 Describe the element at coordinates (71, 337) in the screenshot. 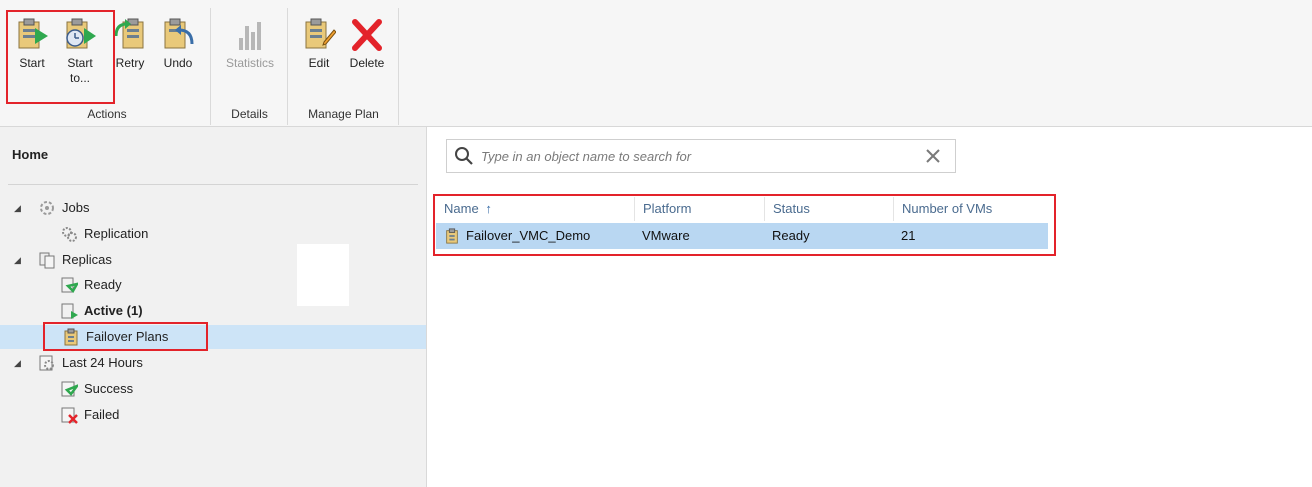

I see `failover-plans-icon` at that location.